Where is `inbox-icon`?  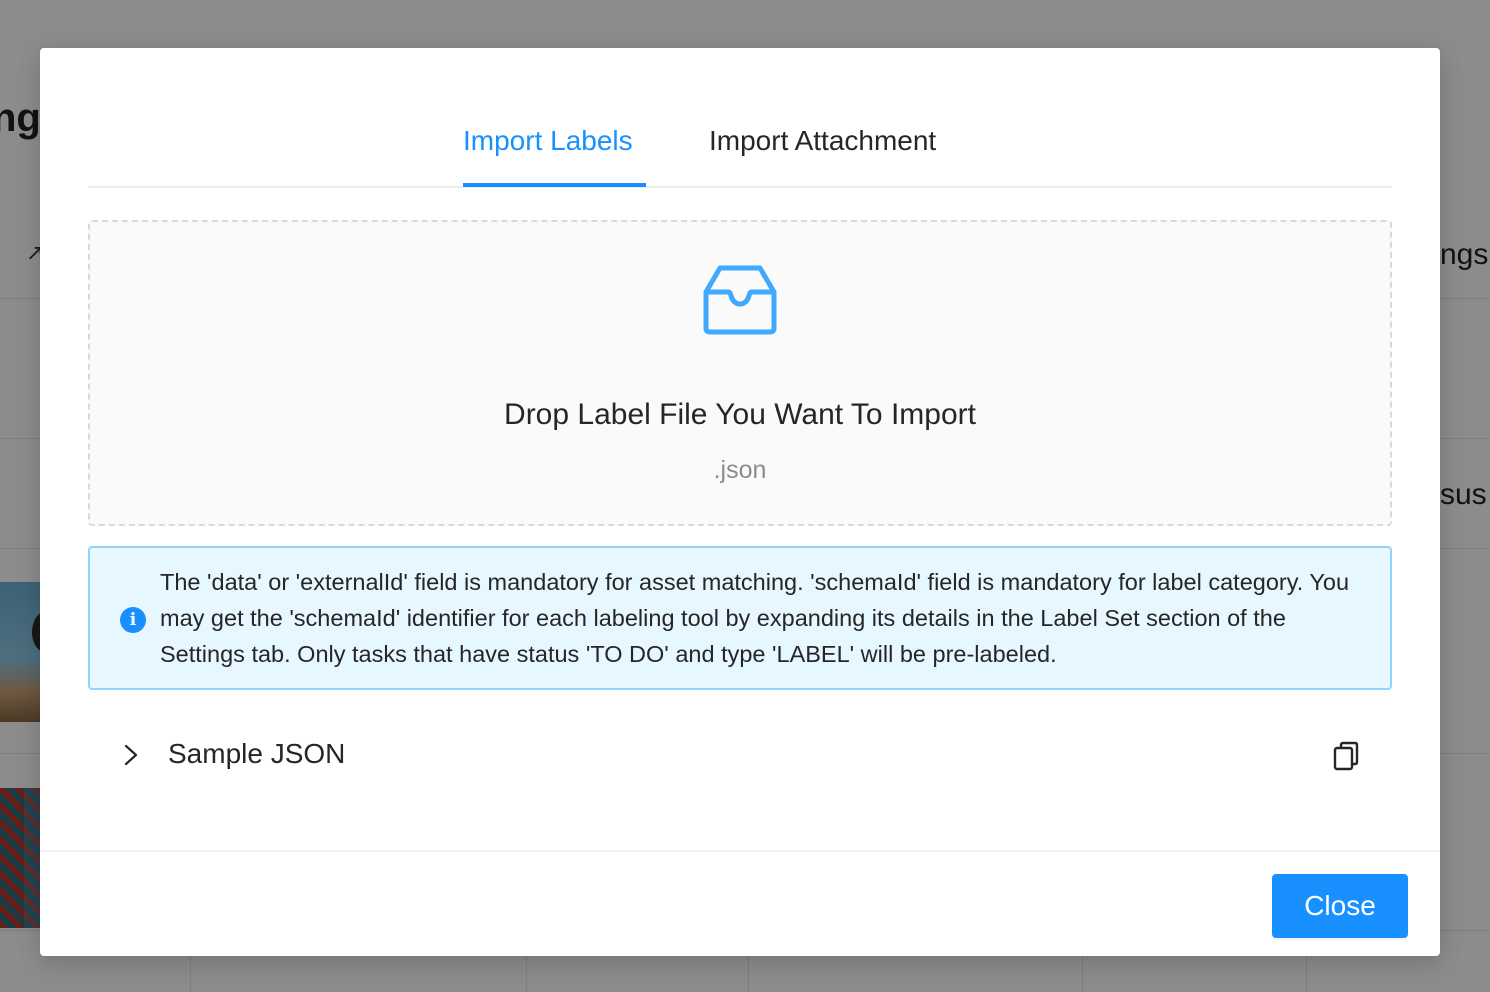
inbox-icon is located at coordinates (740, 300).